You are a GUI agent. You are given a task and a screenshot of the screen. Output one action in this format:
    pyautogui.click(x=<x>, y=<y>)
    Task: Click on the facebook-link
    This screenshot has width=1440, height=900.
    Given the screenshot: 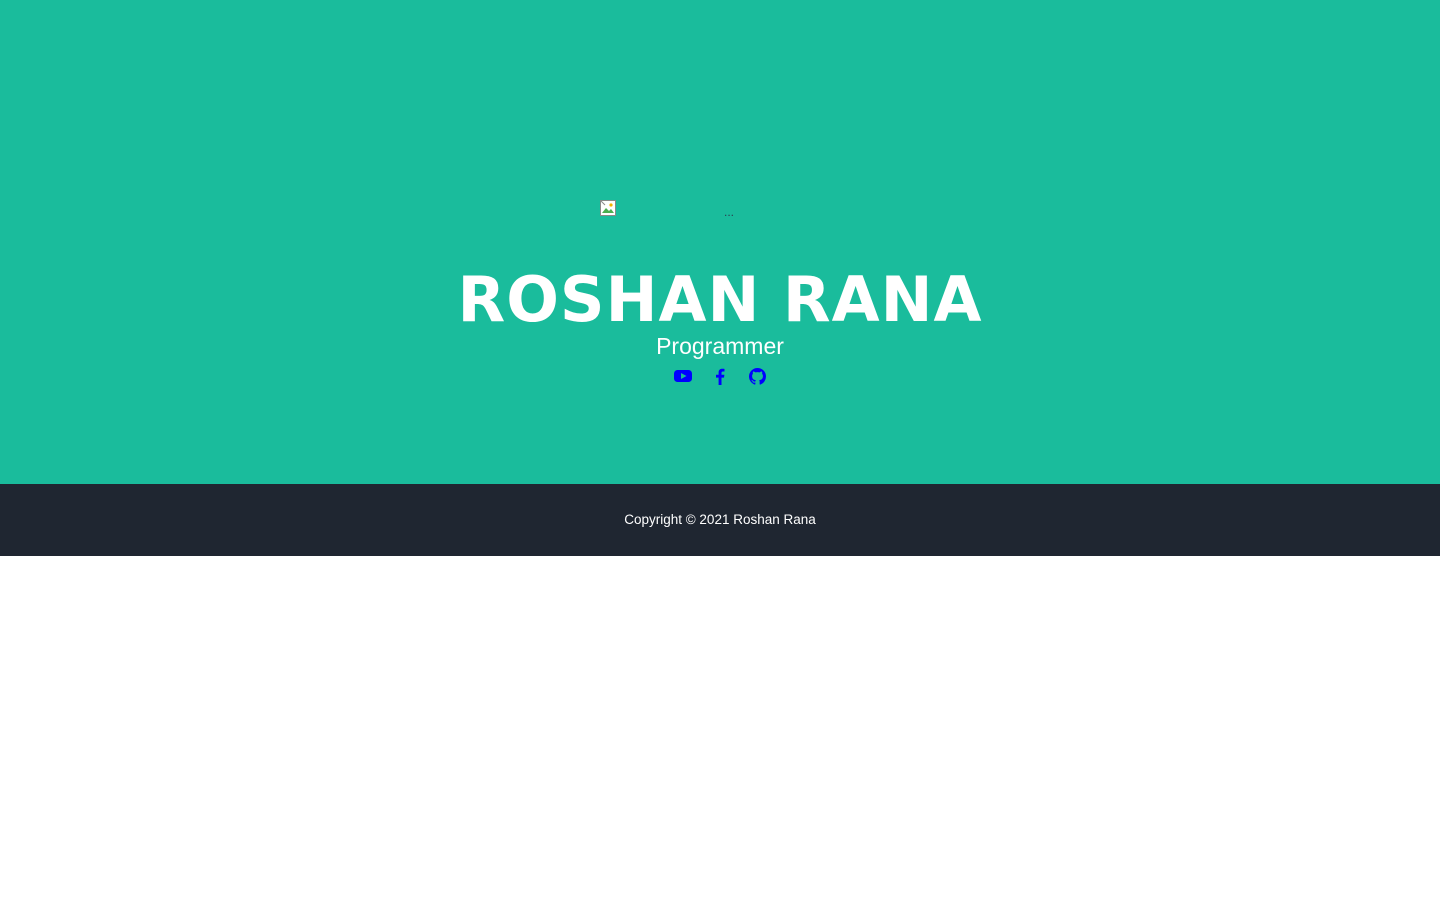 What is the action you would take?
    pyautogui.click(x=720, y=376)
    